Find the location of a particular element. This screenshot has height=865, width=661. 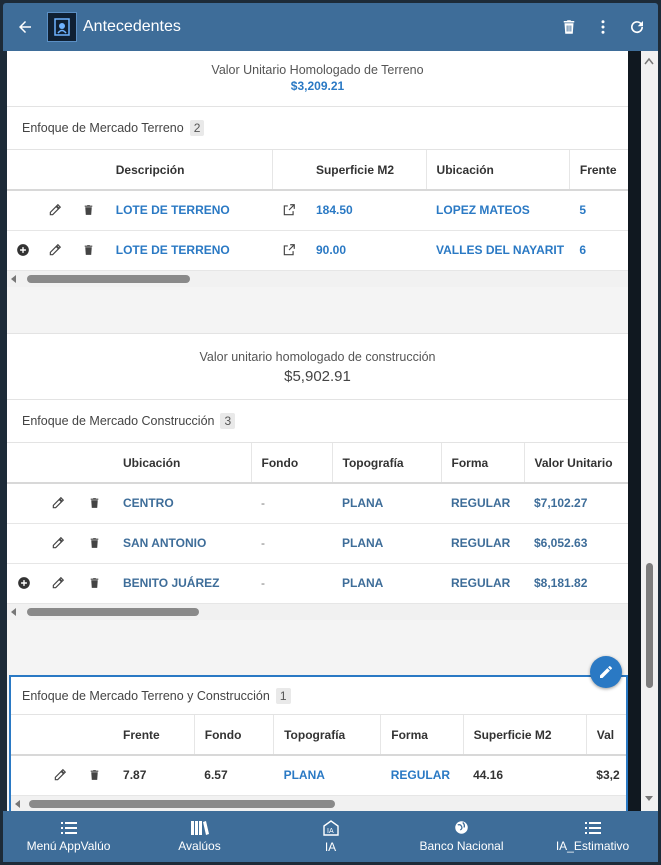

col-valor-unitario: Valor Unitario is located at coordinates (576, 463).